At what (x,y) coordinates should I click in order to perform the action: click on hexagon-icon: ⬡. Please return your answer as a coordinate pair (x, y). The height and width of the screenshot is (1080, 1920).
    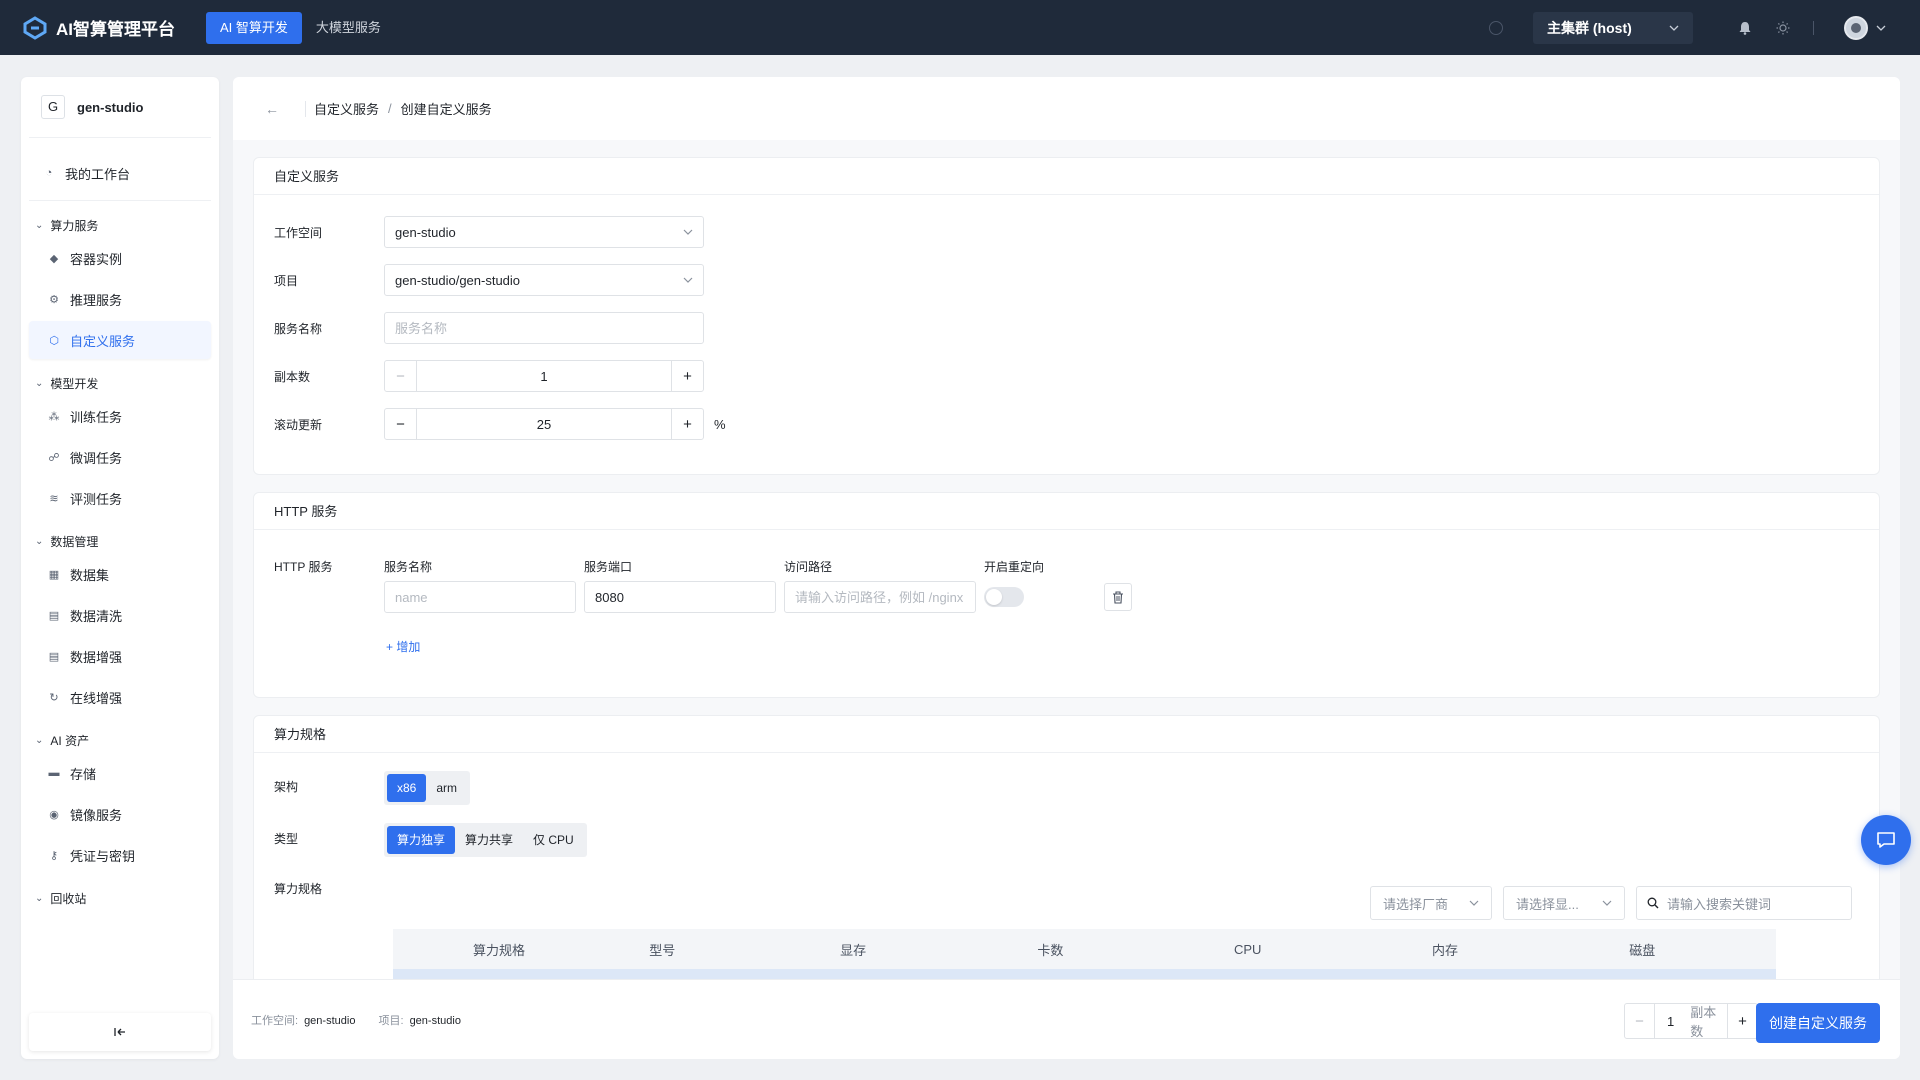
    Looking at the image, I should click on (54, 340).